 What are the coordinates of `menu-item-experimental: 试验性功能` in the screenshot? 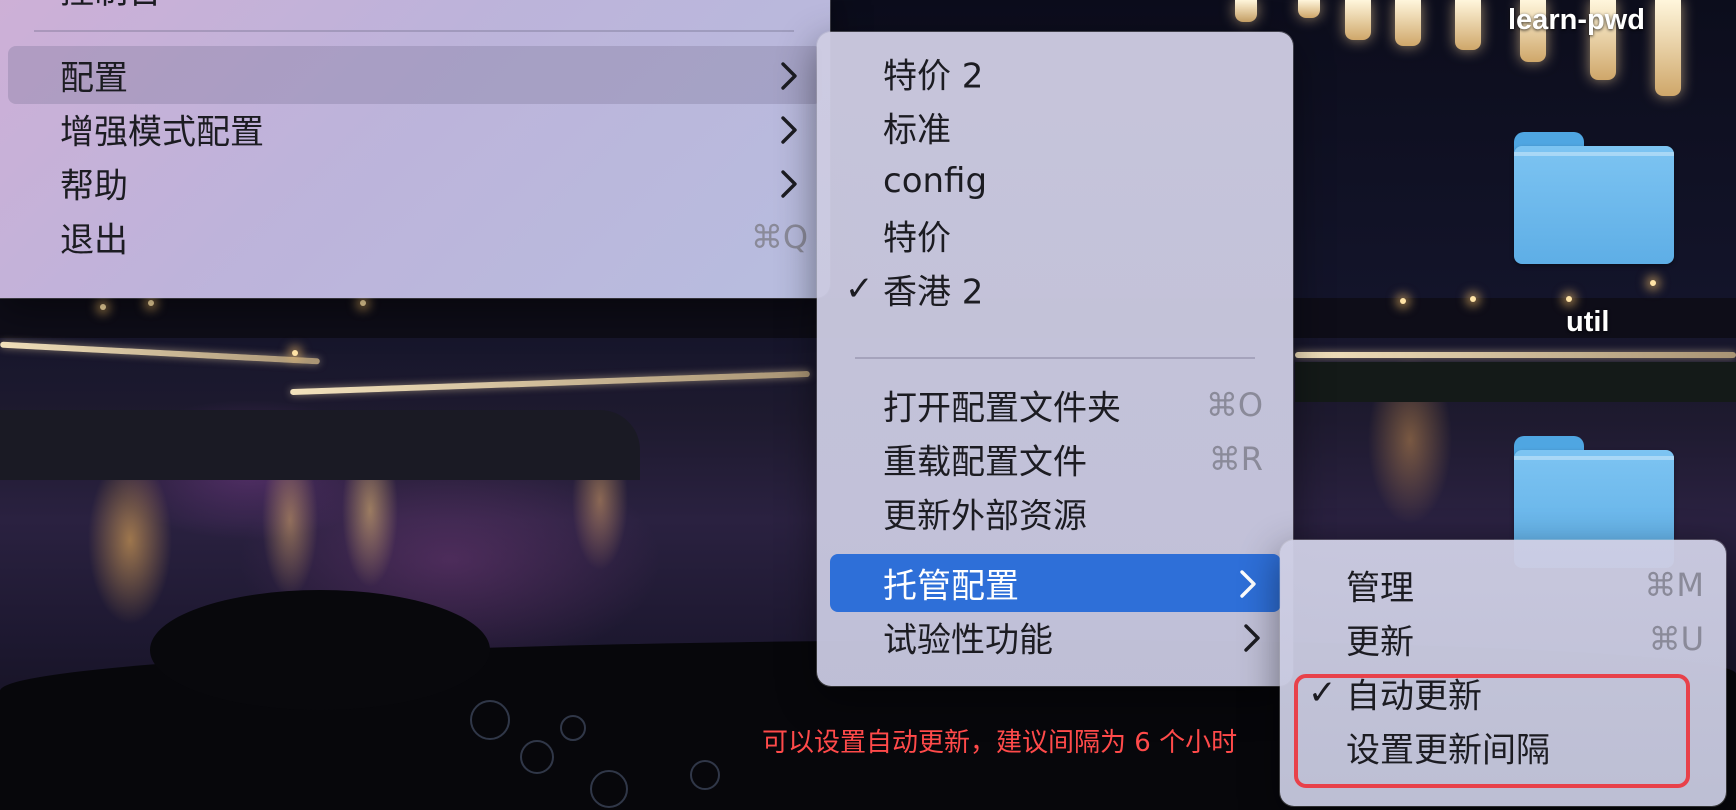 It's located at (1055, 637).